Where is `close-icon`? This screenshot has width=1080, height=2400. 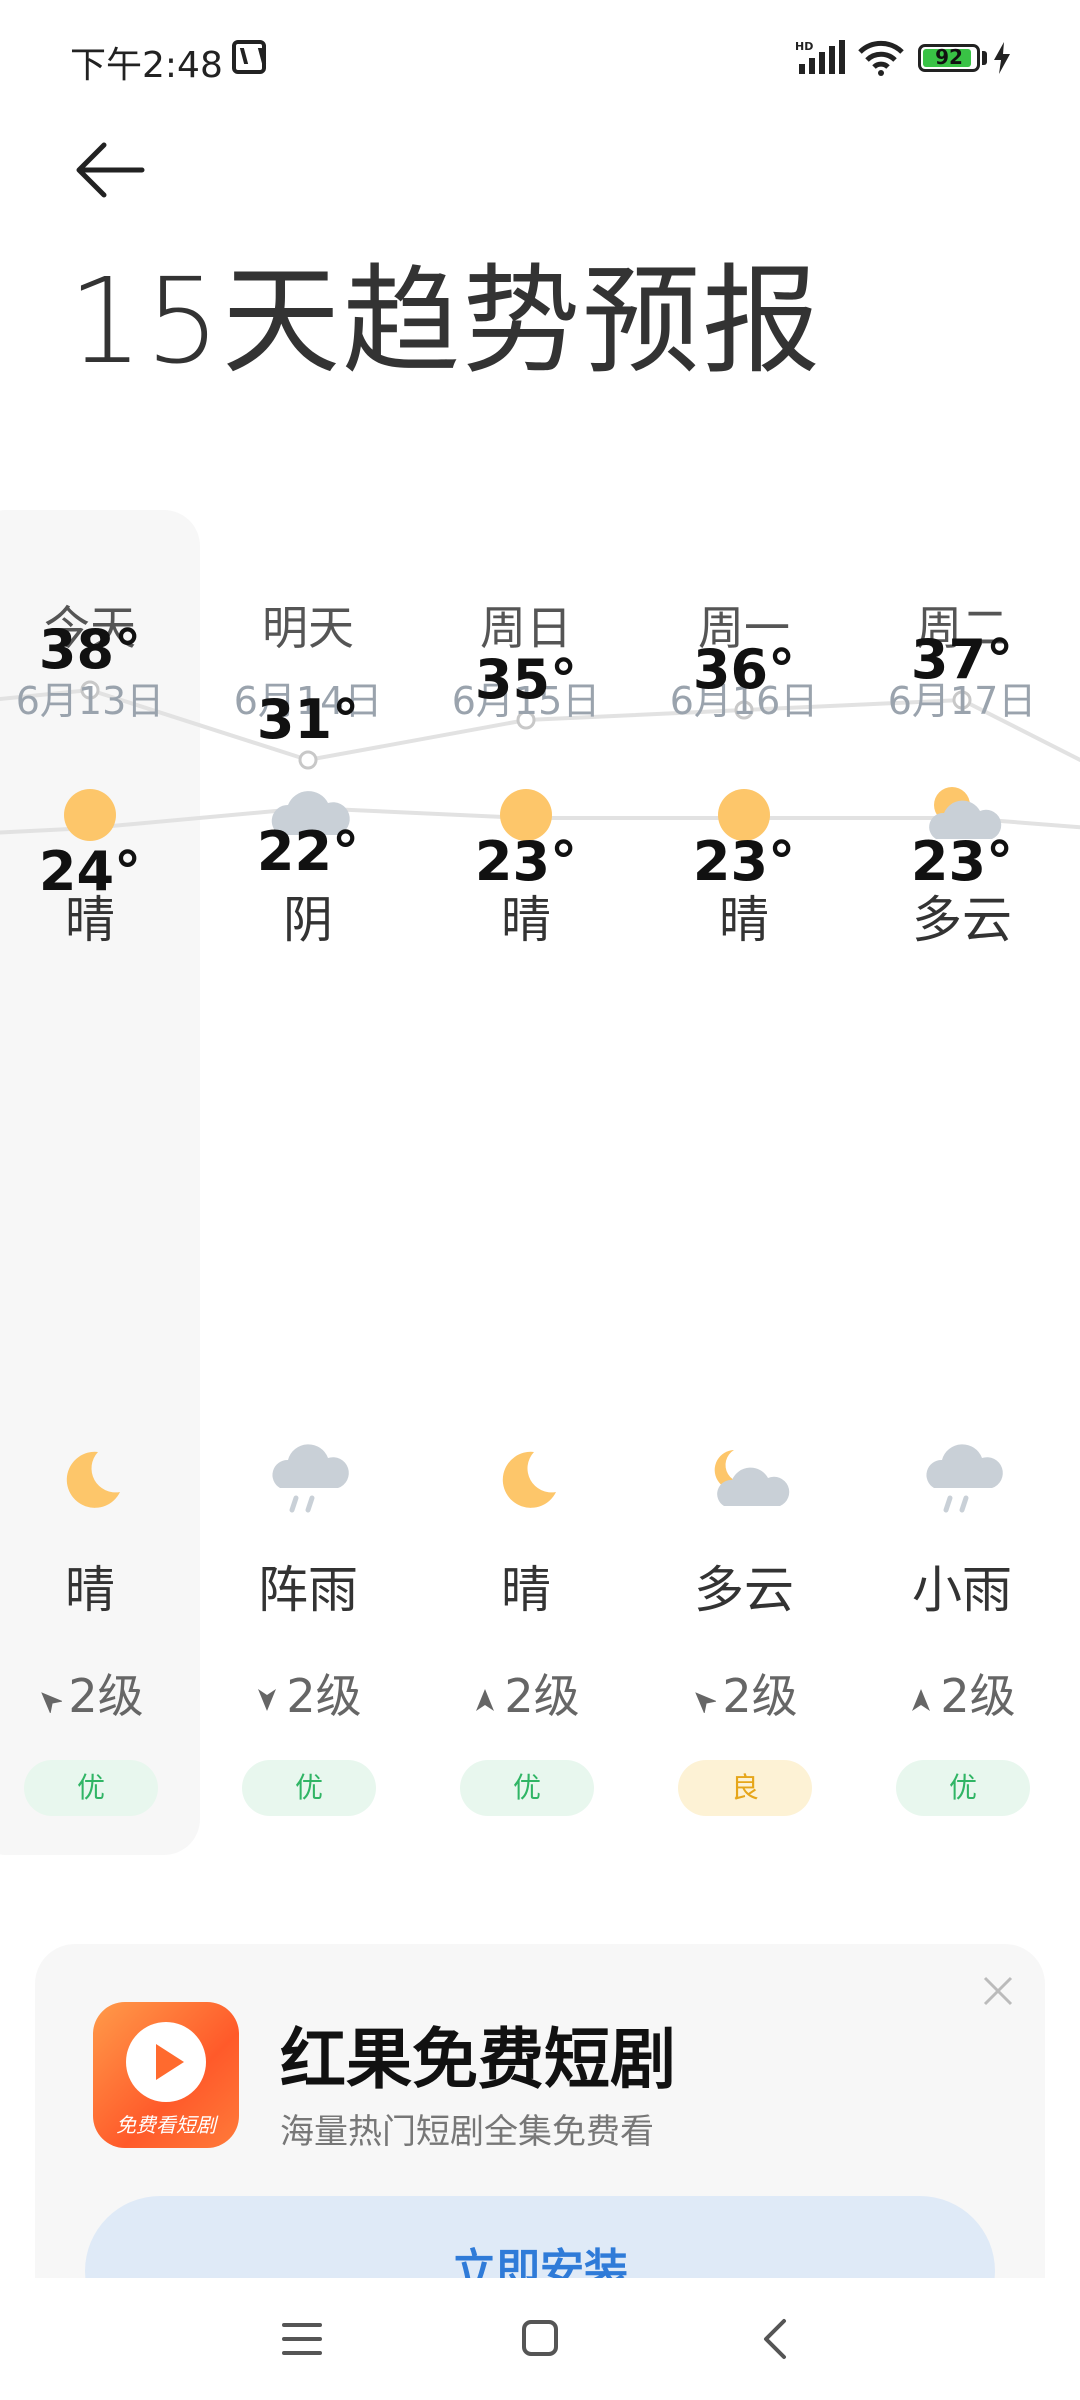
close-icon is located at coordinates (998, 1991).